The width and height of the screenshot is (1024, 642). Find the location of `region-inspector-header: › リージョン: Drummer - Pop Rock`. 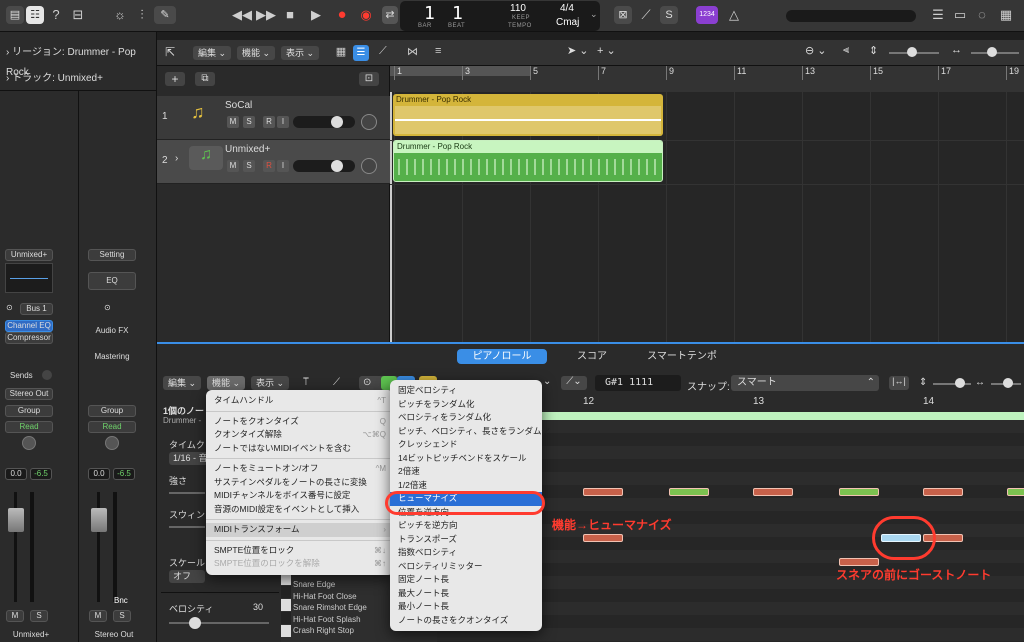

region-inspector-header: › リージョン: Drummer - Pop Rock is located at coordinates (78, 60).